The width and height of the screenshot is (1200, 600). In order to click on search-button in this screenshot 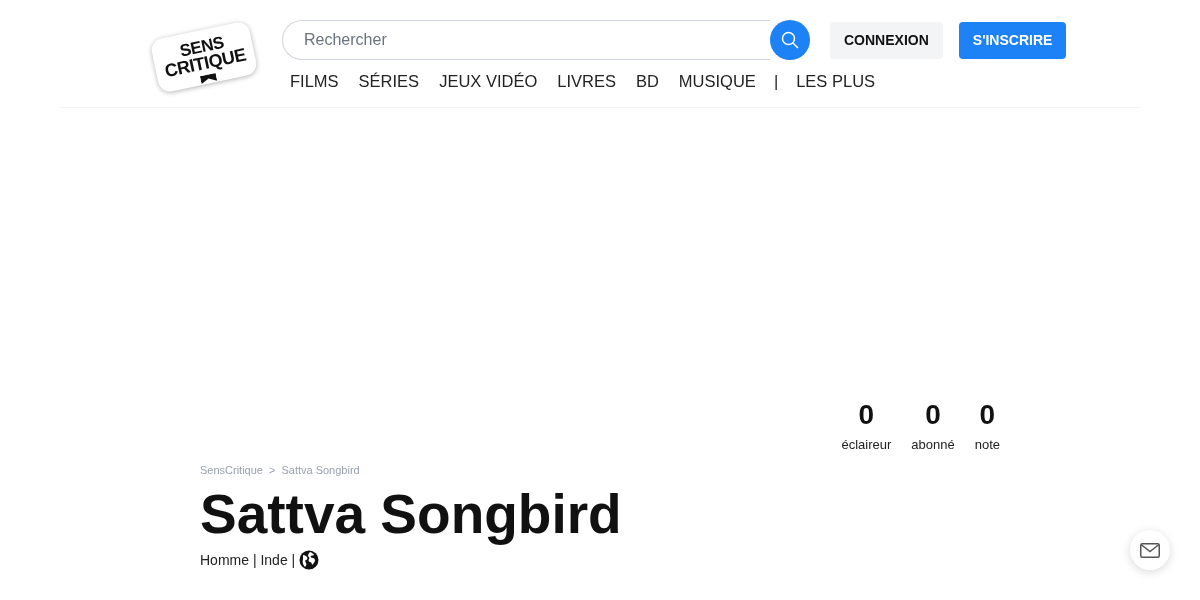, I will do `click(790, 40)`.